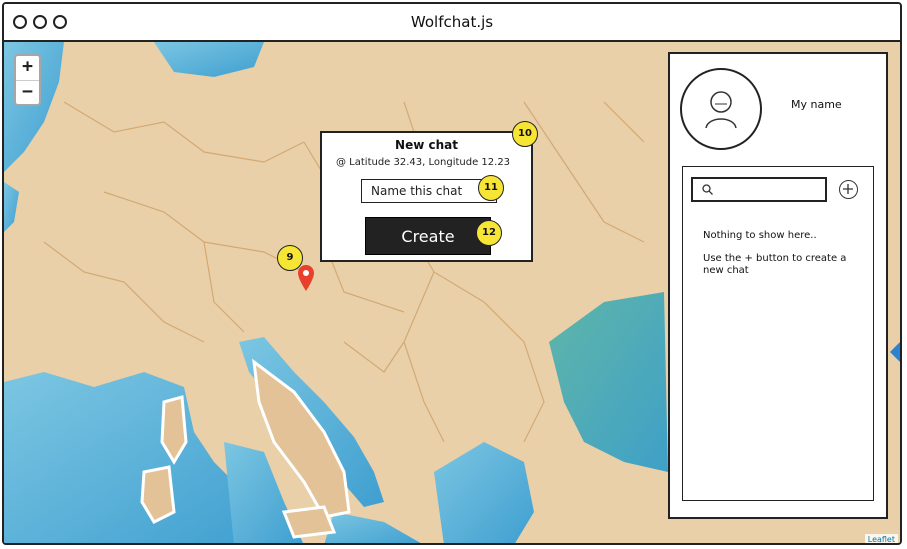 Image resolution: width=907 pixels, height=549 pixels. I want to click on empty-state-title: Nothing to show here.., so click(760, 235).